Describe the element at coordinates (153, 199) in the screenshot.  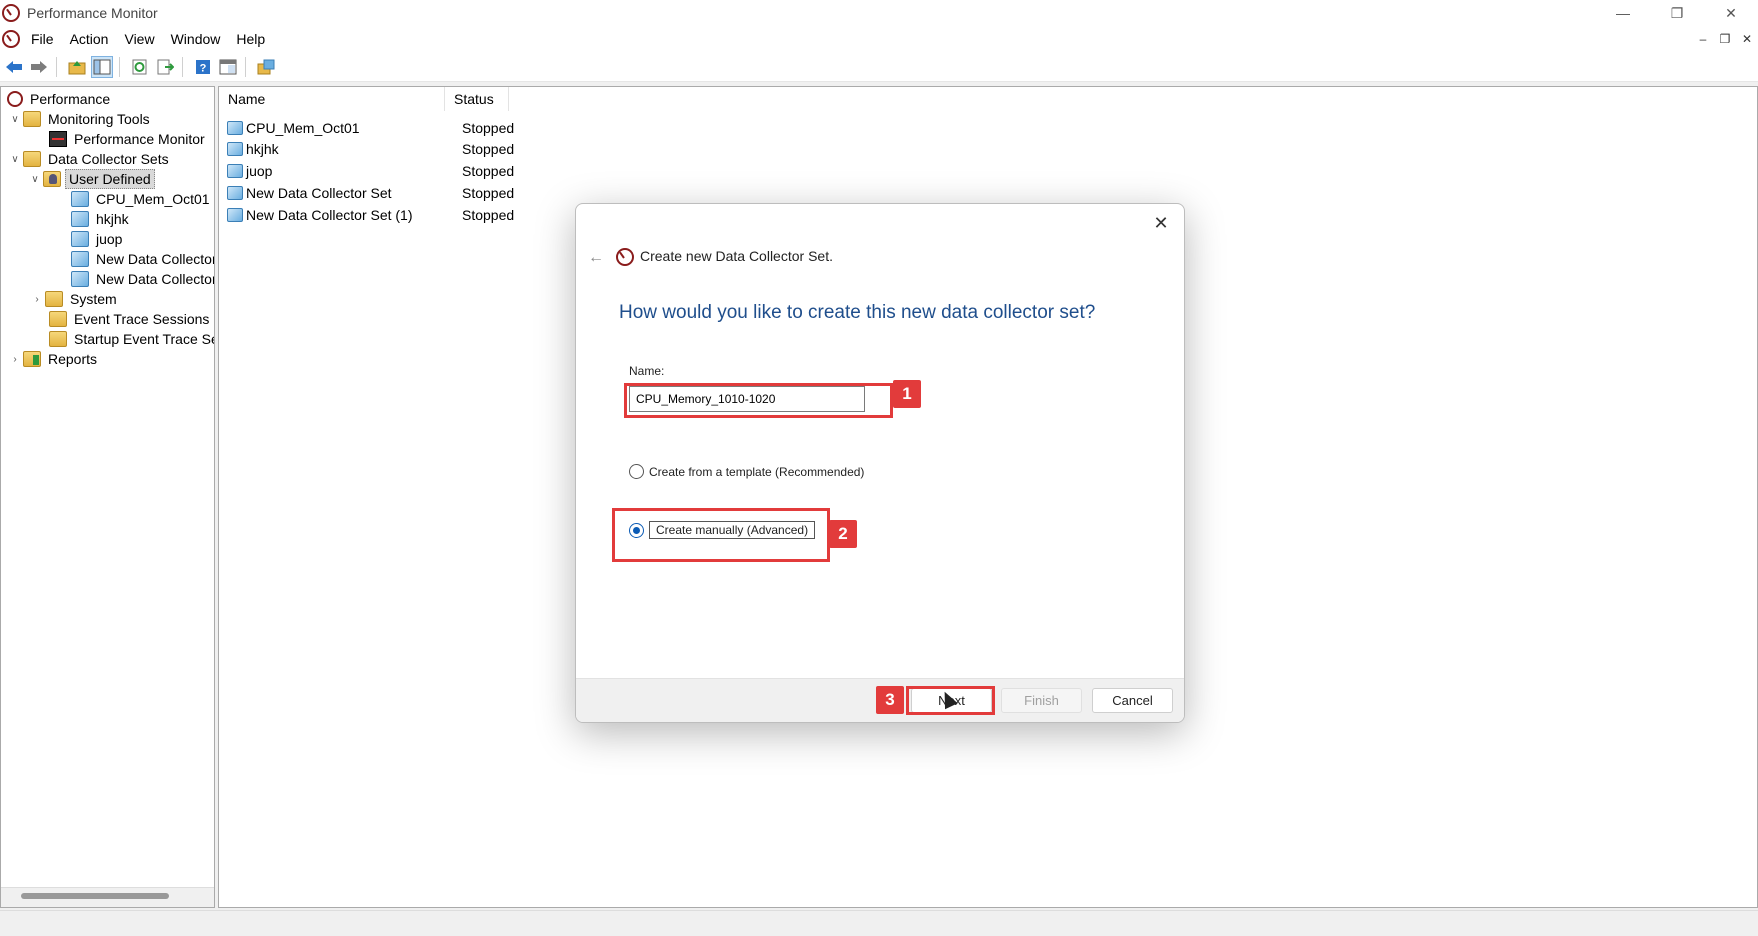
I see `tree-label: CPU_Mem_Oct01` at that location.